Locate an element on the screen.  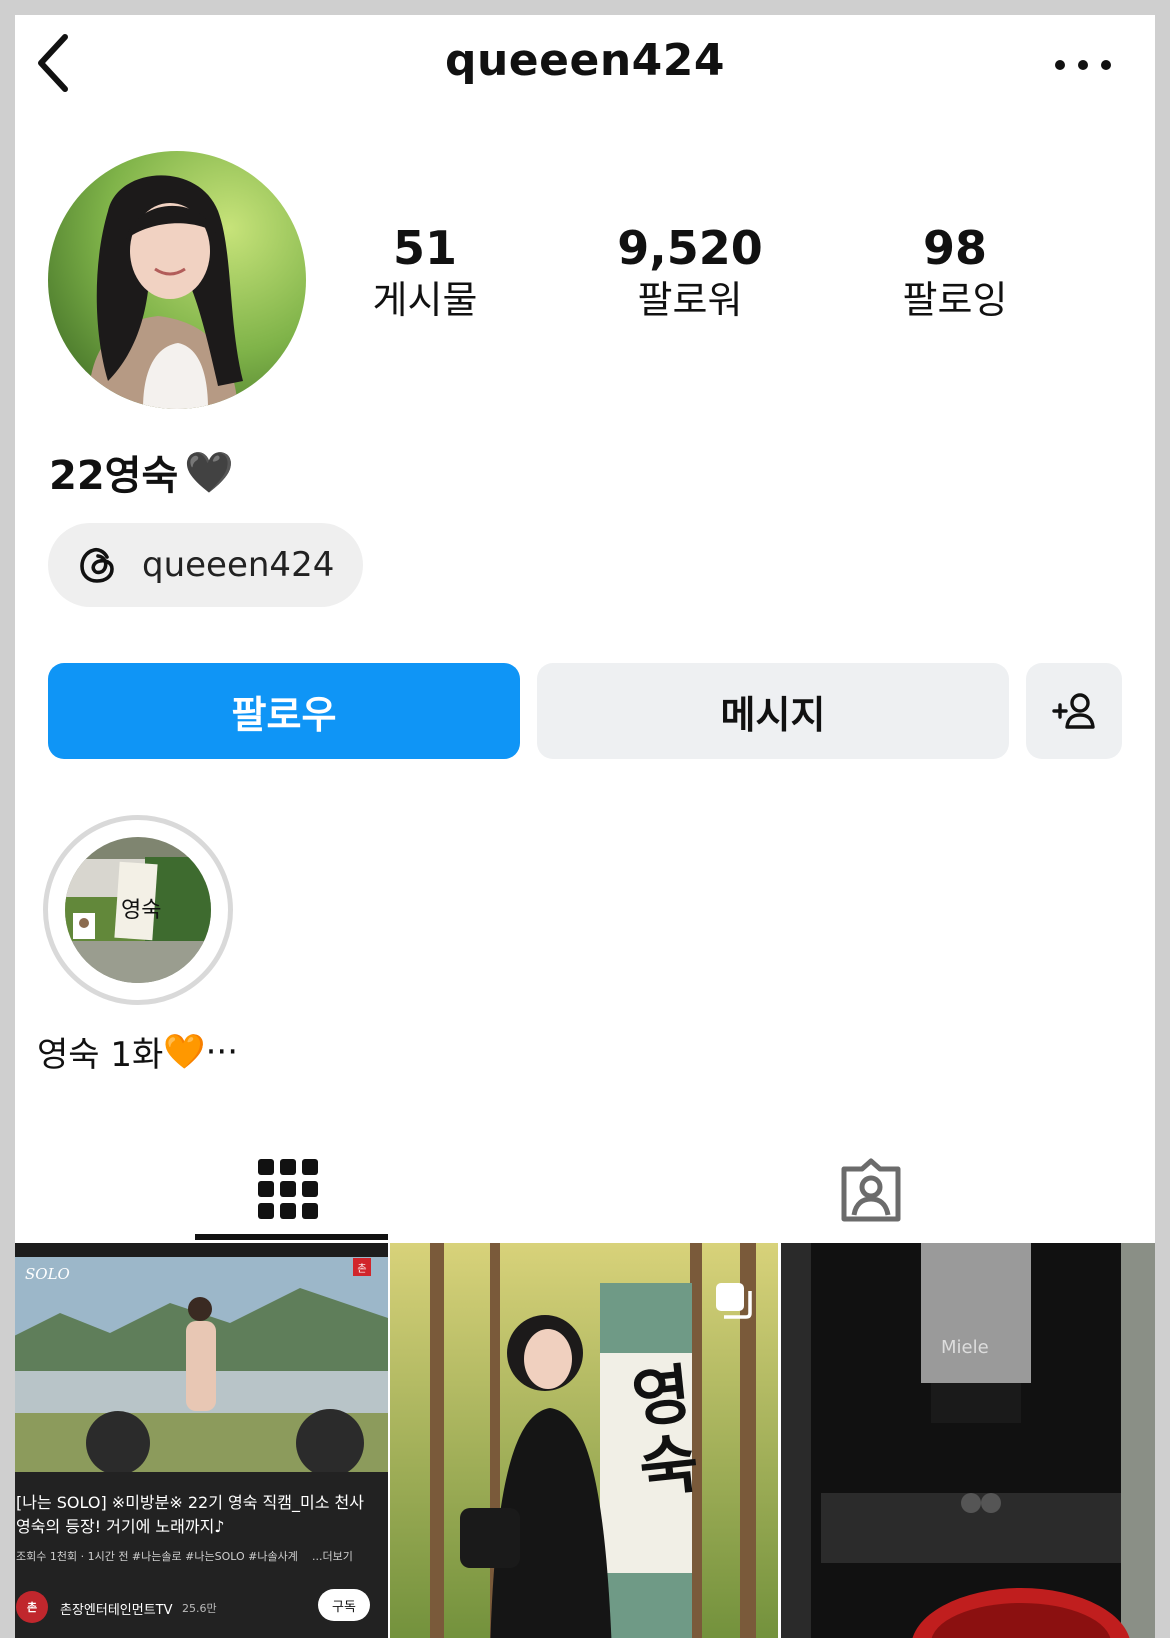
message-button: 메시지 is located at coordinates (773, 711).